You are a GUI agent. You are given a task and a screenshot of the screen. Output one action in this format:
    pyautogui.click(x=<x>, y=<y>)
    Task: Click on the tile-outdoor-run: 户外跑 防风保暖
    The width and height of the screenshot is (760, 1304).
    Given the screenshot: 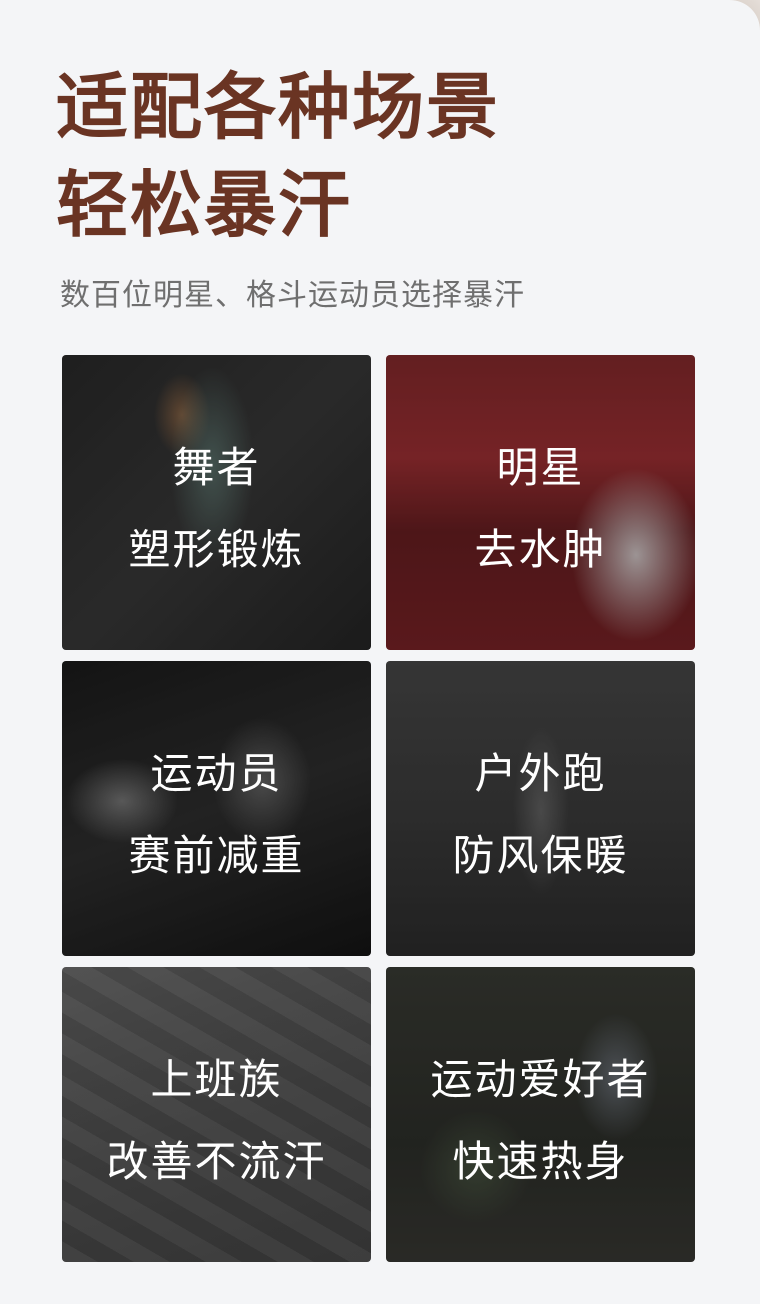 What is the action you would take?
    pyautogui.click(x=540, y=808)
    